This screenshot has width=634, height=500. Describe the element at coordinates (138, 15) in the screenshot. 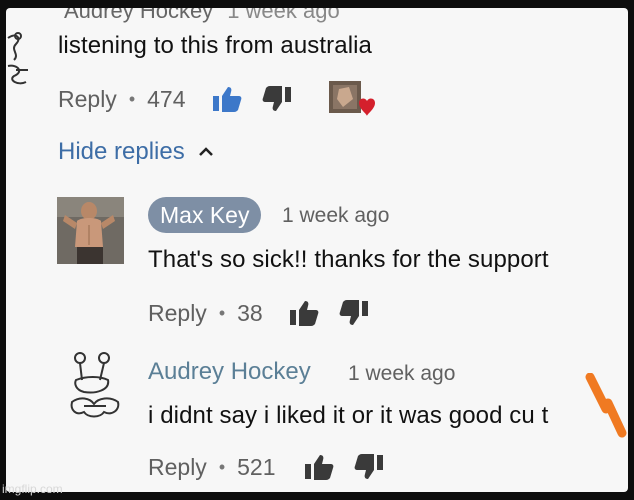

I see `top-comment-author: Audrey Hockey` at that location.